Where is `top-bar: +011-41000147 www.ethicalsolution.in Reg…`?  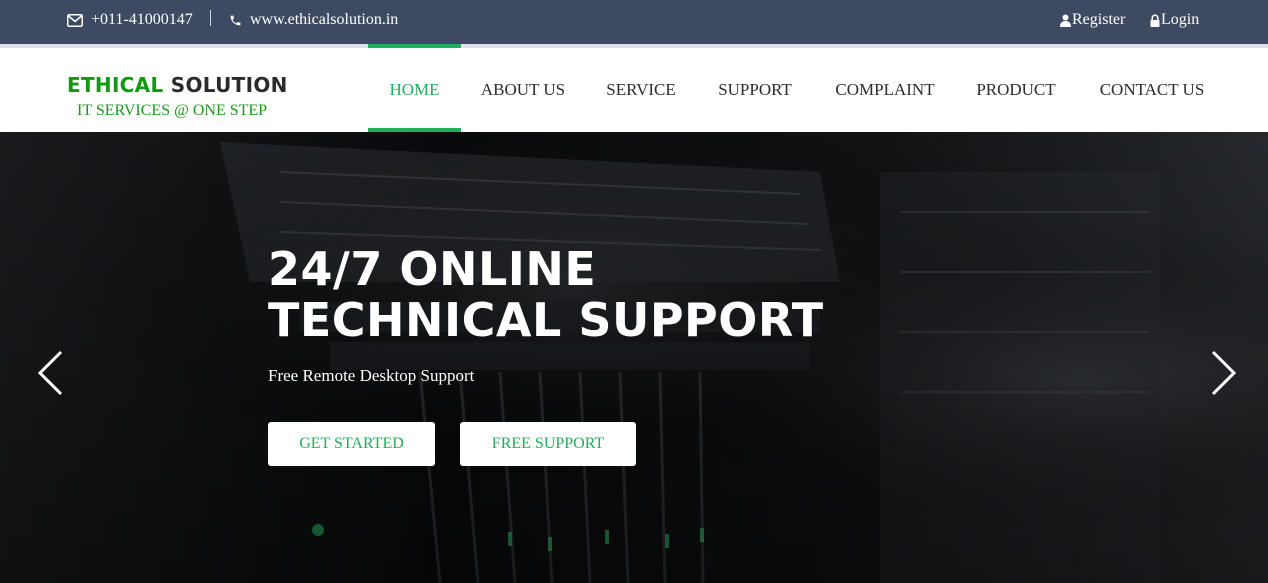 top-bar: +011-41000147 www.ethicalsolution.in Reg… is located at coordinates (634, 22).